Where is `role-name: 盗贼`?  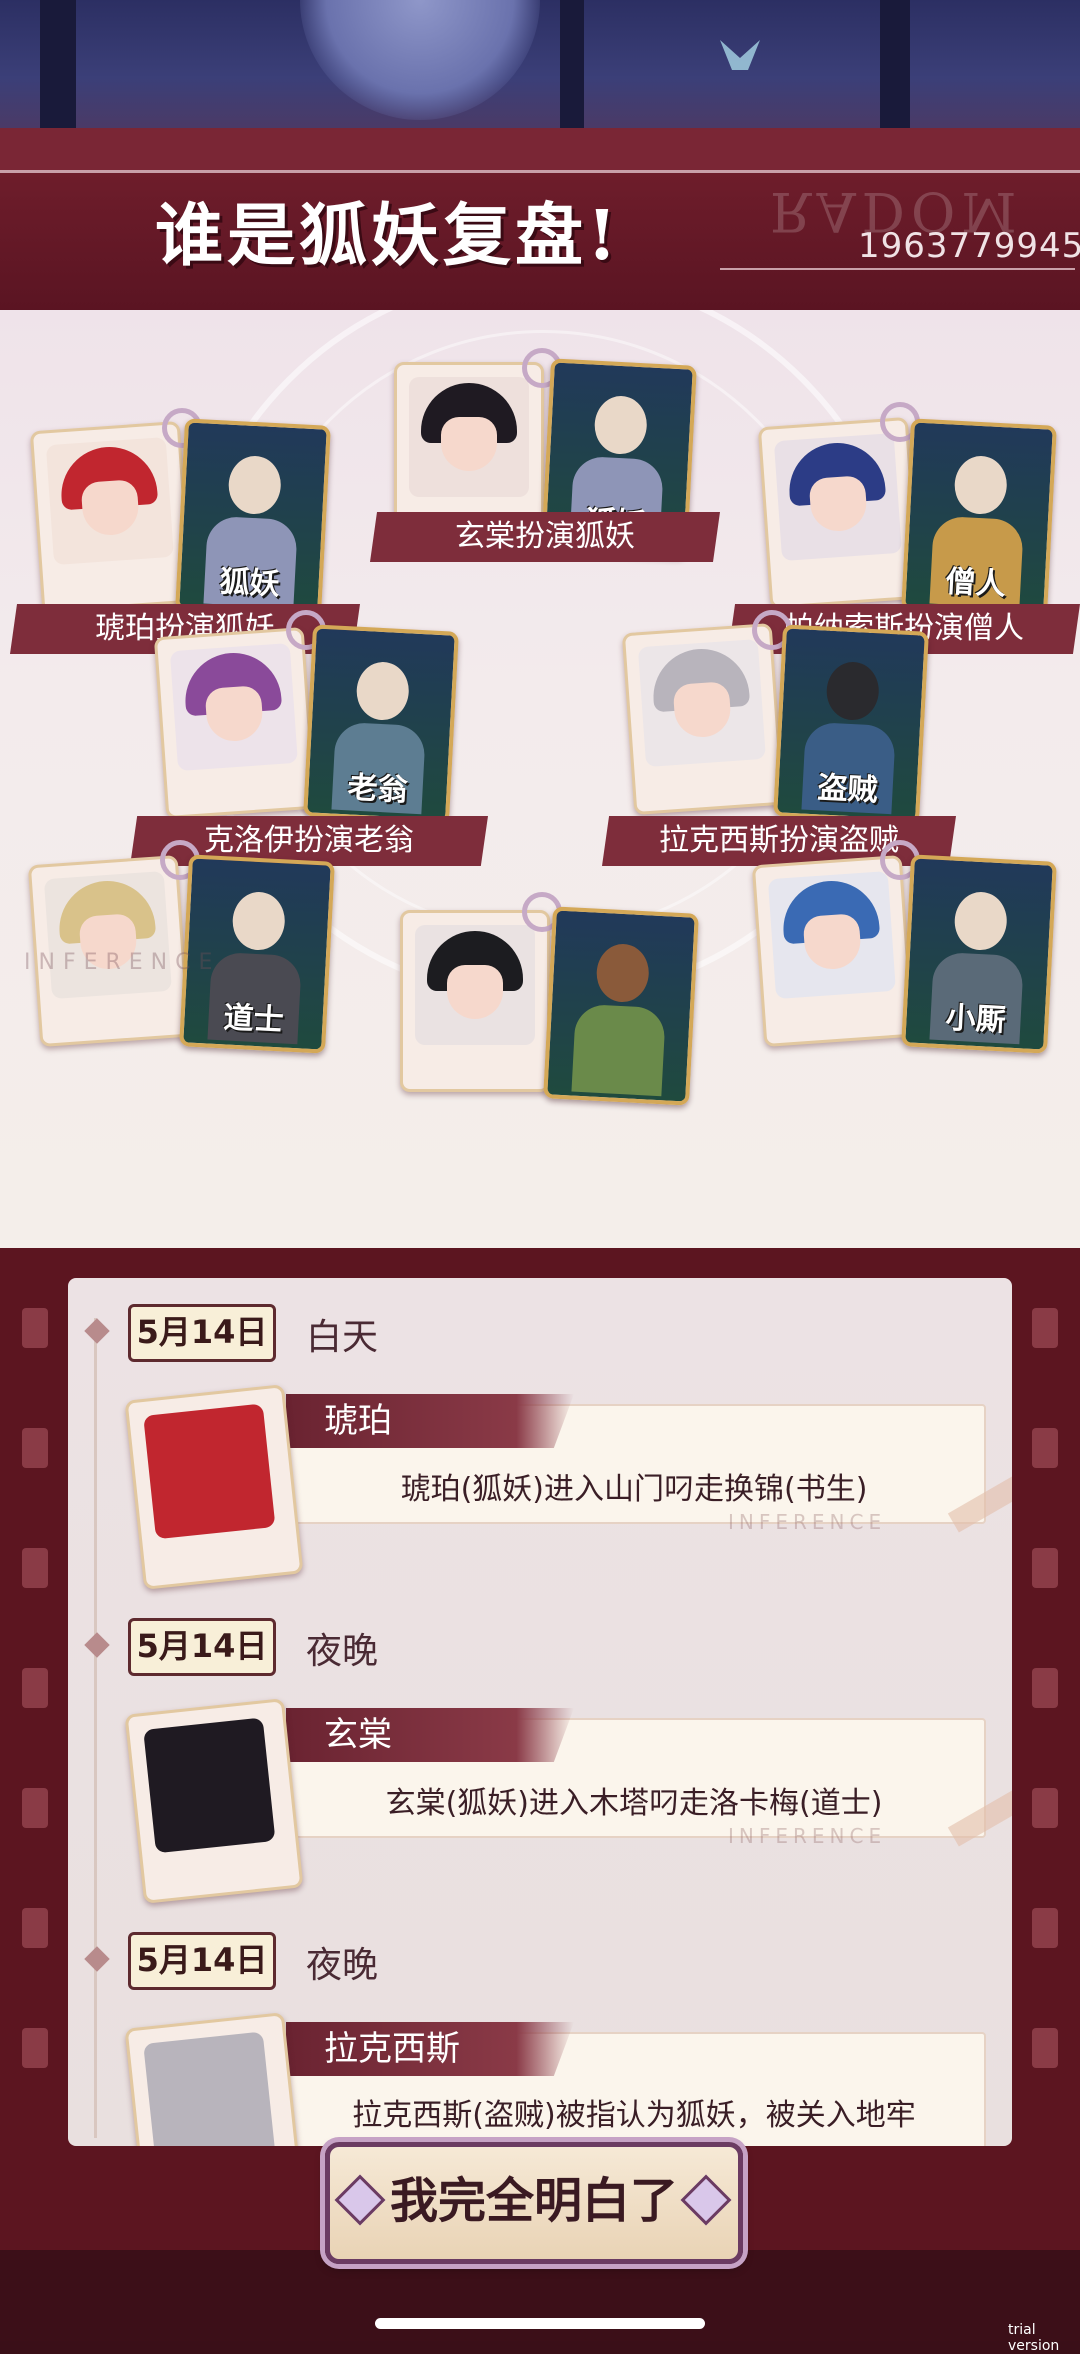 role-name: 盗贼 is located at coordinates (847, 789).